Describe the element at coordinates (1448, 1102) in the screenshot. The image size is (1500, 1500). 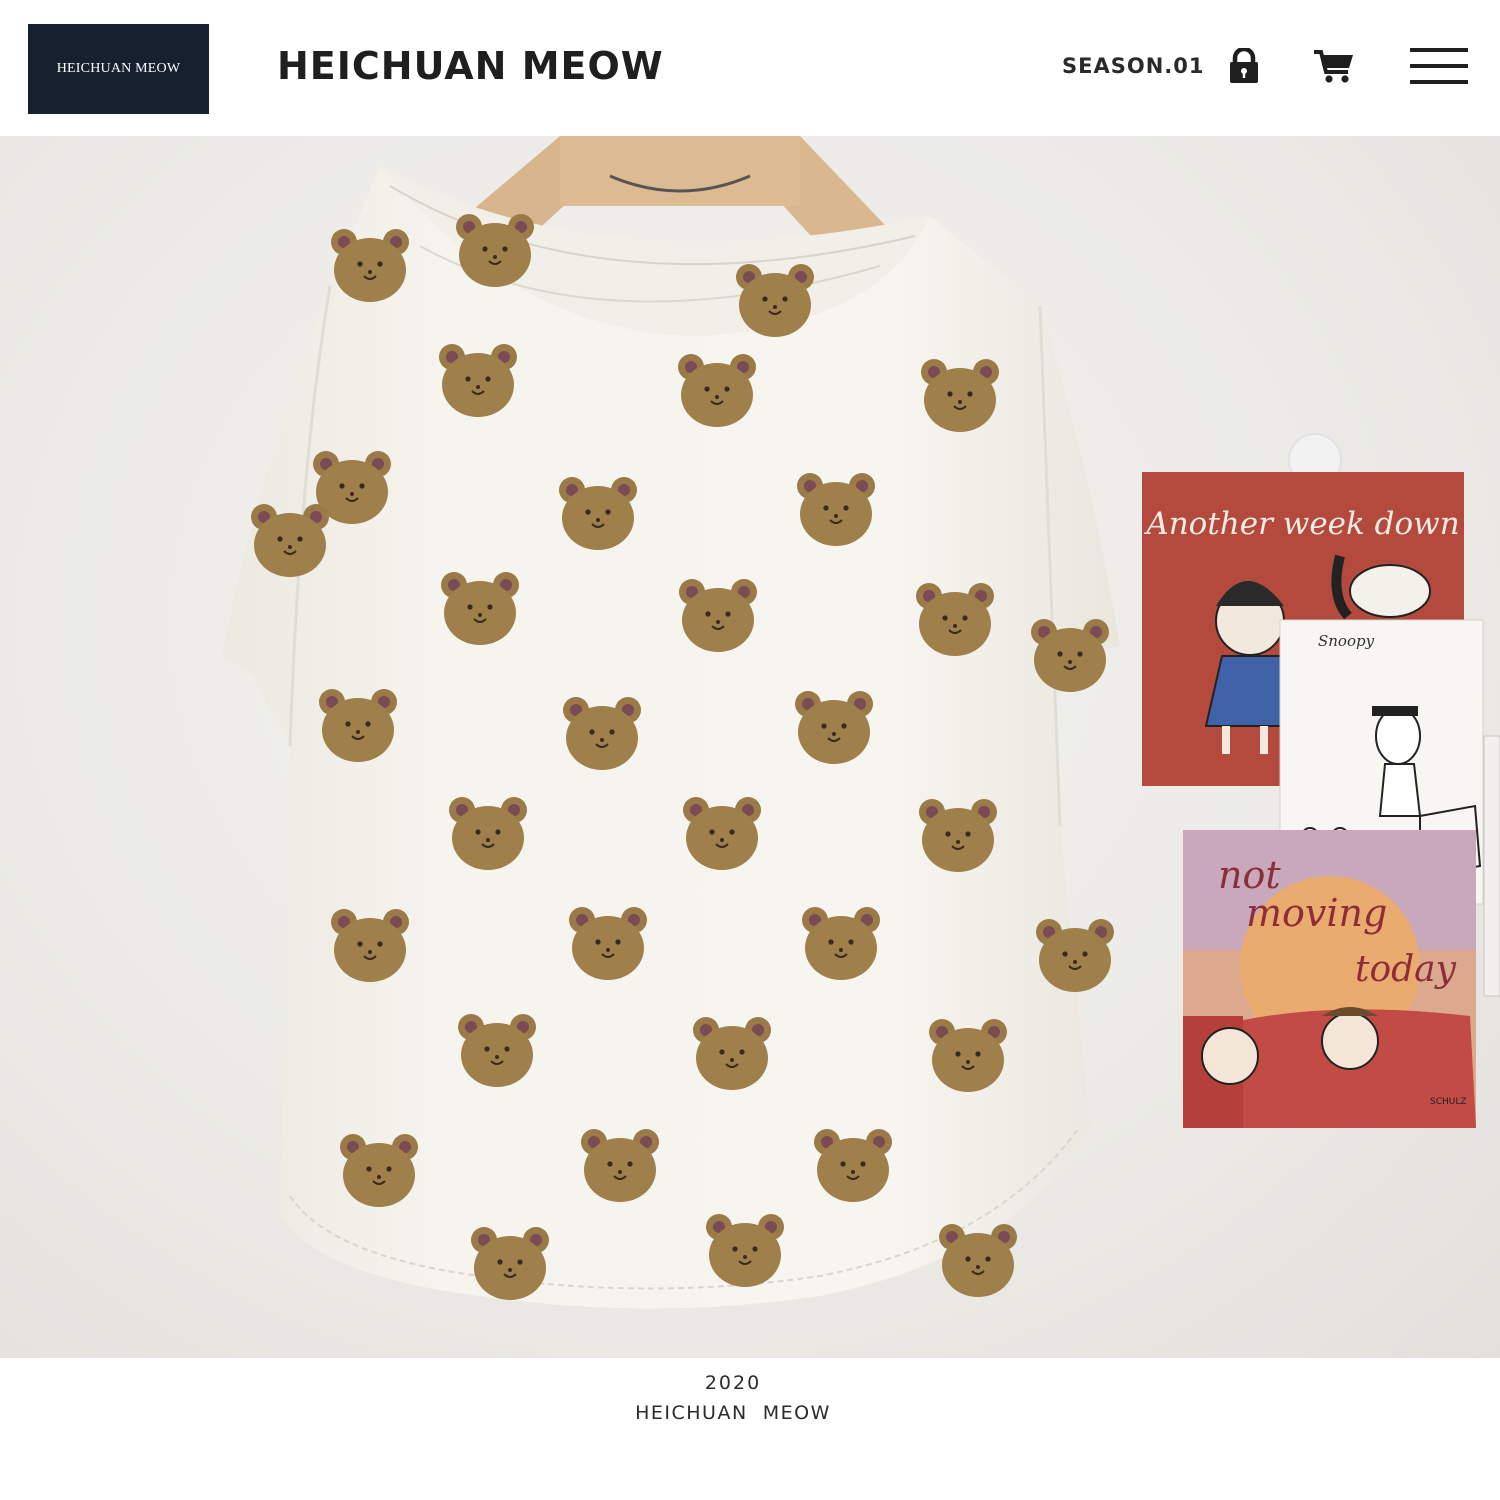
I see `sofa-card-signature: SCHULZ` at that location.